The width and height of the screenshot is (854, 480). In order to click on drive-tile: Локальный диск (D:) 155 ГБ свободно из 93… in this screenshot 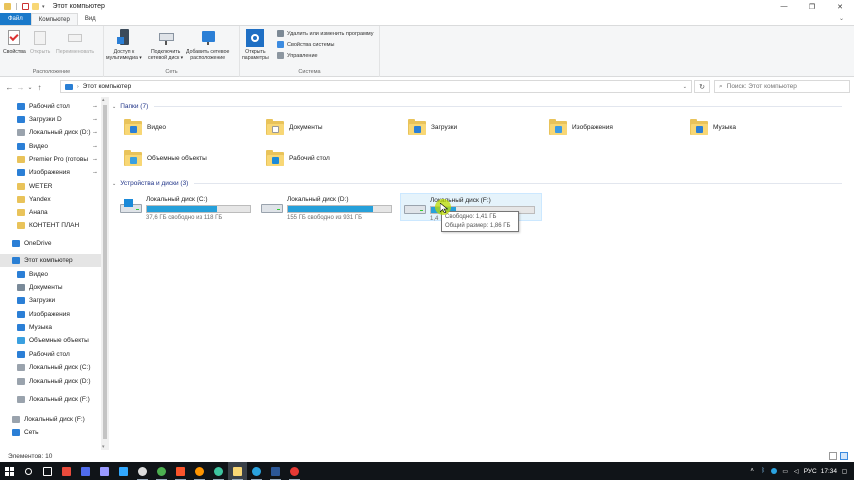, I will do `click(330, 207)`.